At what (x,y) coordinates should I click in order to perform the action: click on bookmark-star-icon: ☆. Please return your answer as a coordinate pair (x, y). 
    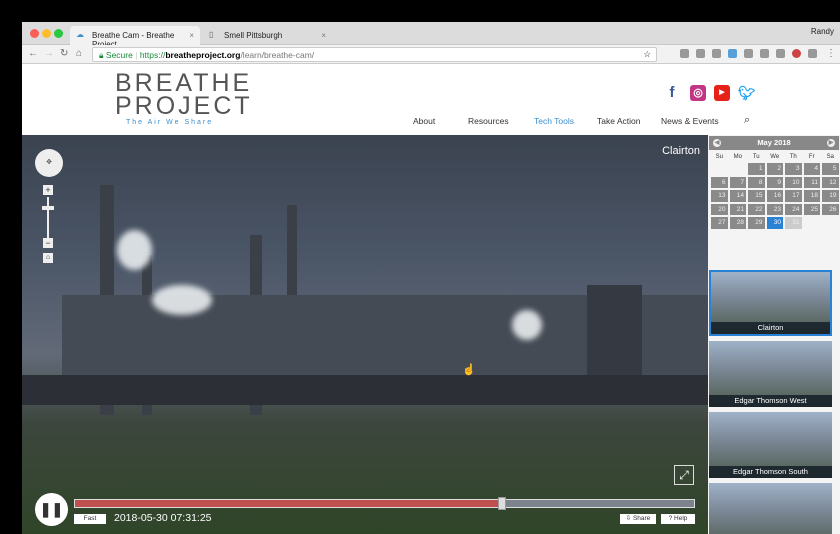
    Looking at the image, I should click on (647, 54).